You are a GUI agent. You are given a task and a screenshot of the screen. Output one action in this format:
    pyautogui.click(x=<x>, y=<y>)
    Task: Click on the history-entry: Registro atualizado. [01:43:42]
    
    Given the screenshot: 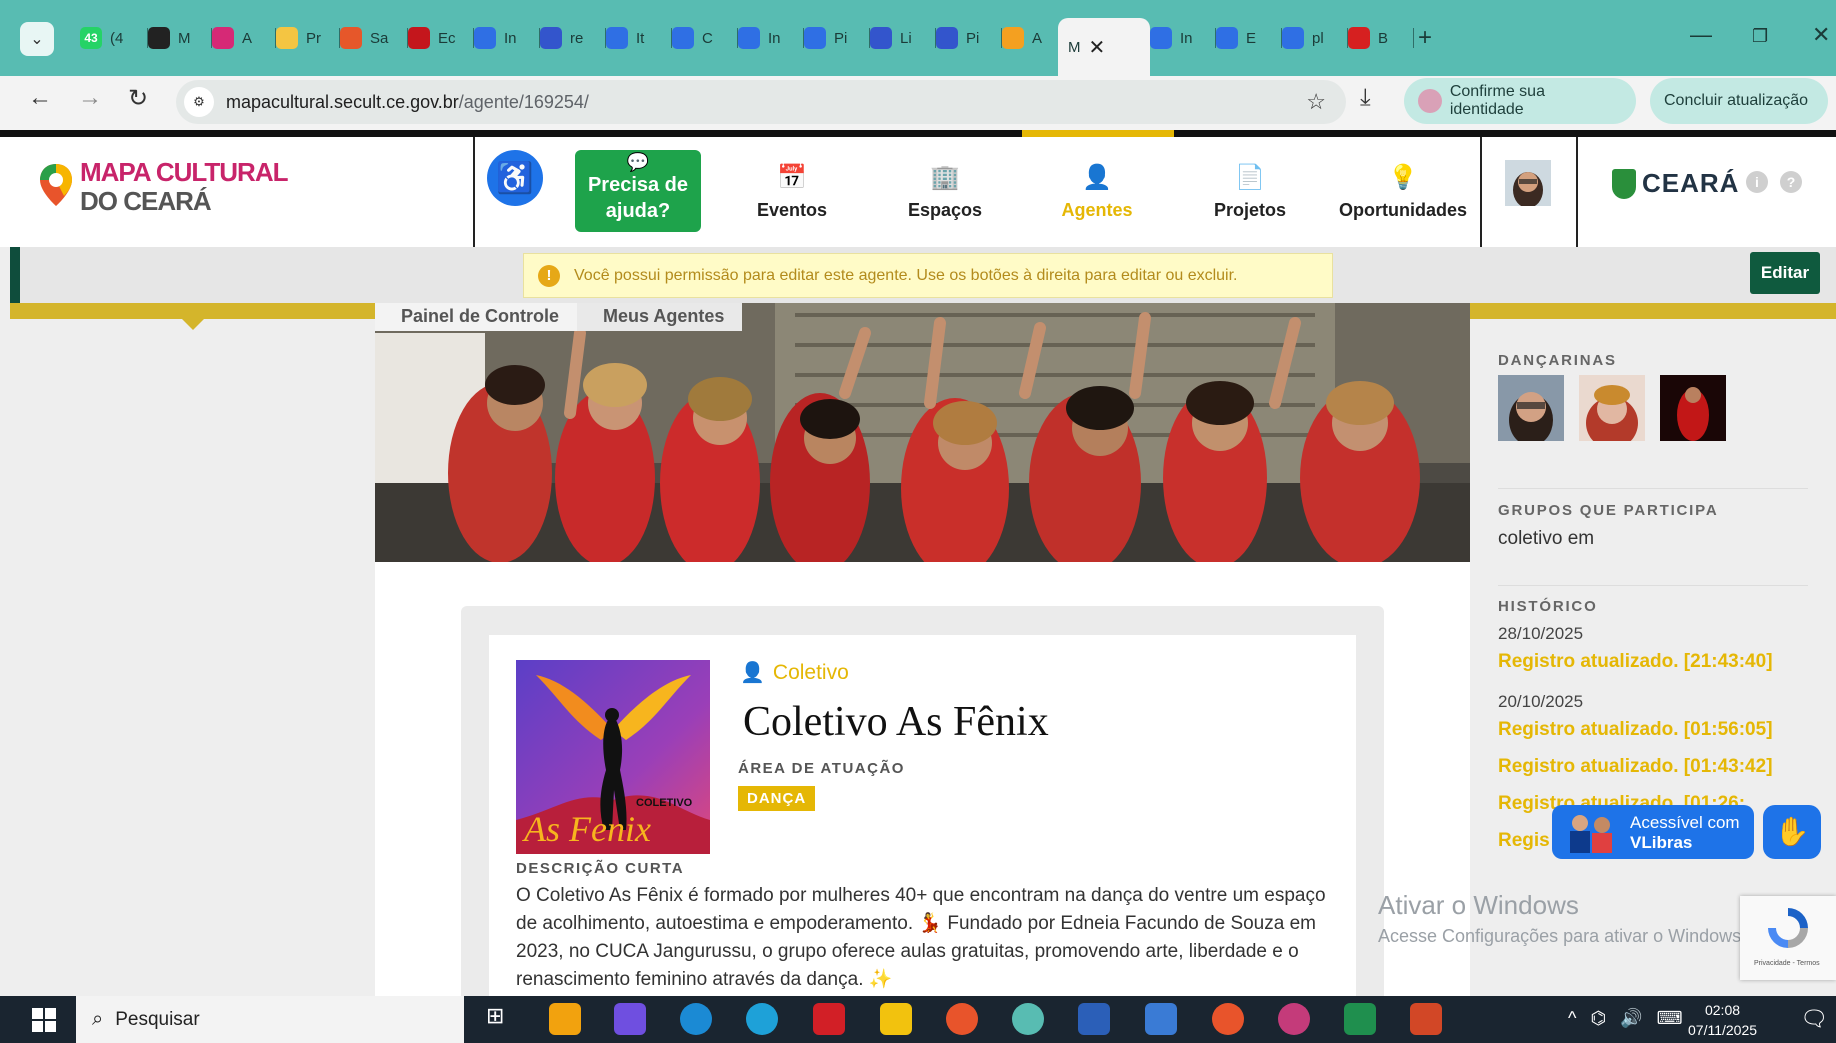 What is the action you would take?
    pyautogui.click(x=1635, y=767)
    